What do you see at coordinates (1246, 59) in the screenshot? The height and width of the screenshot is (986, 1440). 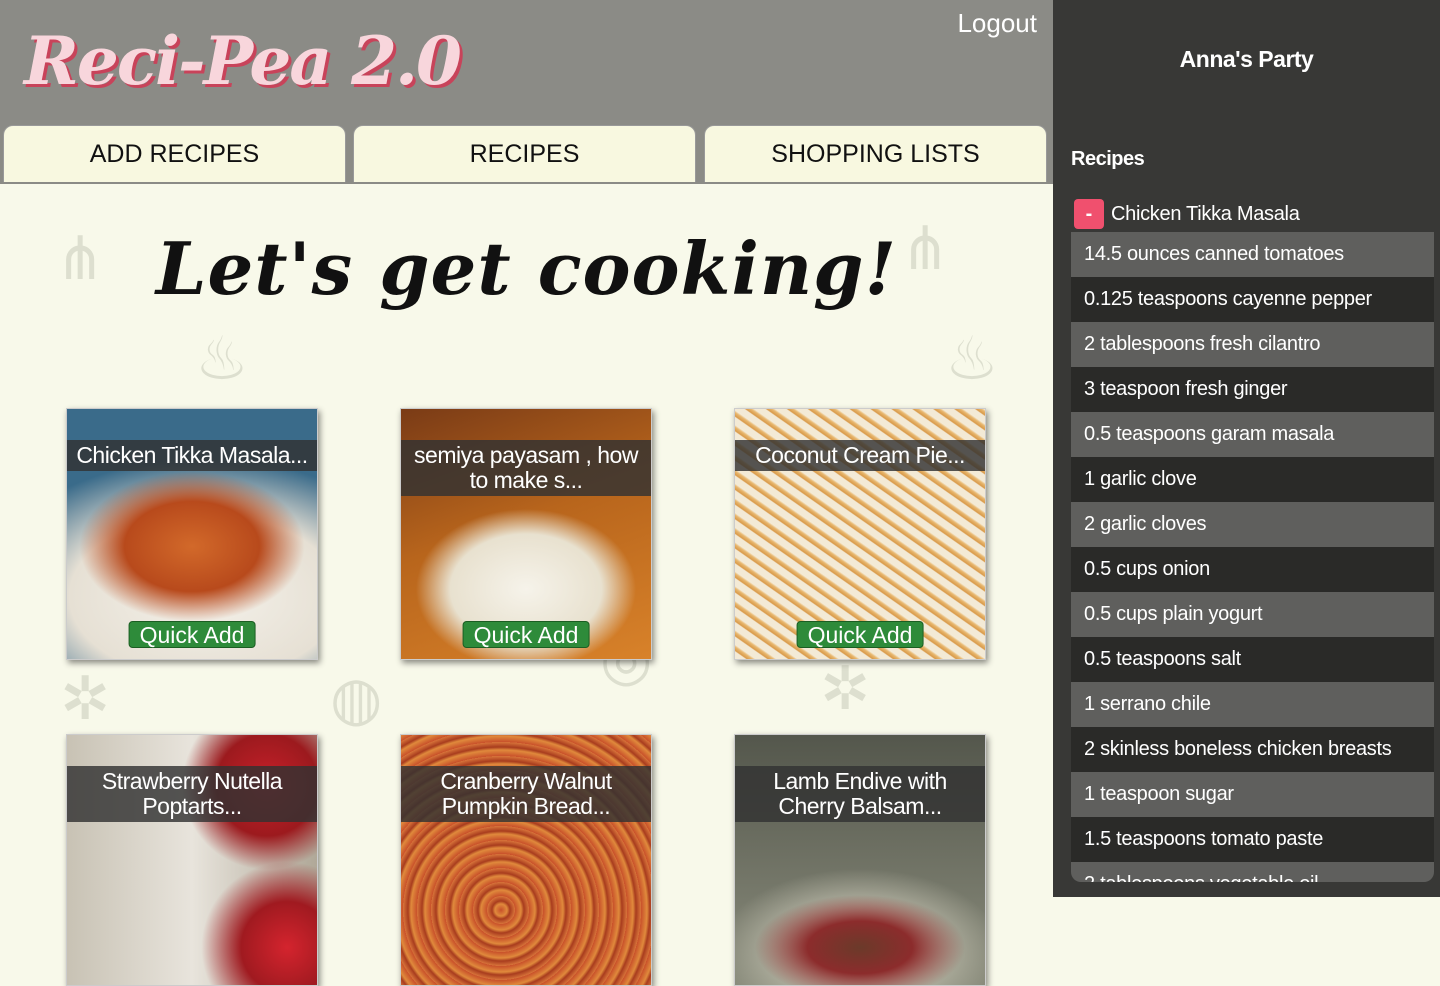 I see `party-title: Anna's Party` at bounding box center [1246, 59].